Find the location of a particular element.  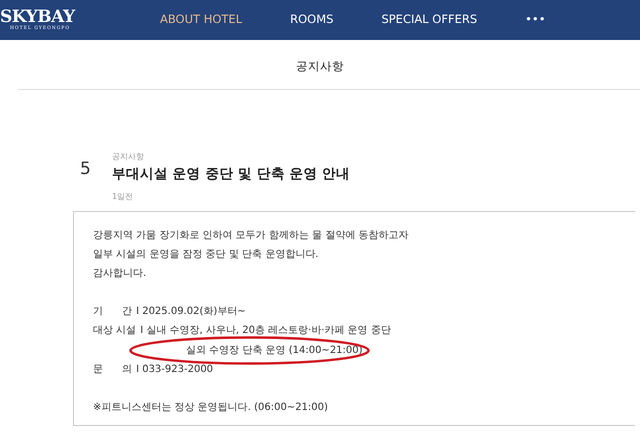

field-label: 대상 시설 is located at coordinates (114, 331).